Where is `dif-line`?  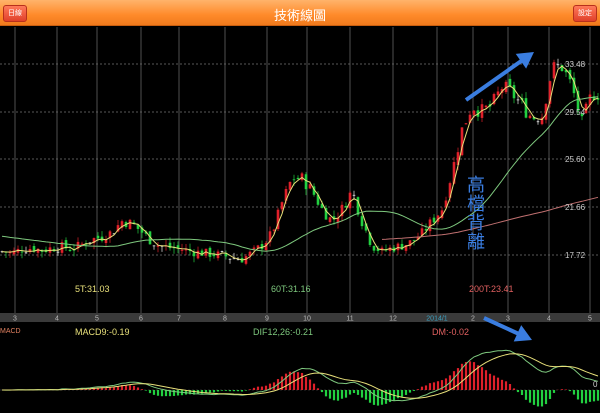
dif-line is located at coordinates (300, 375).